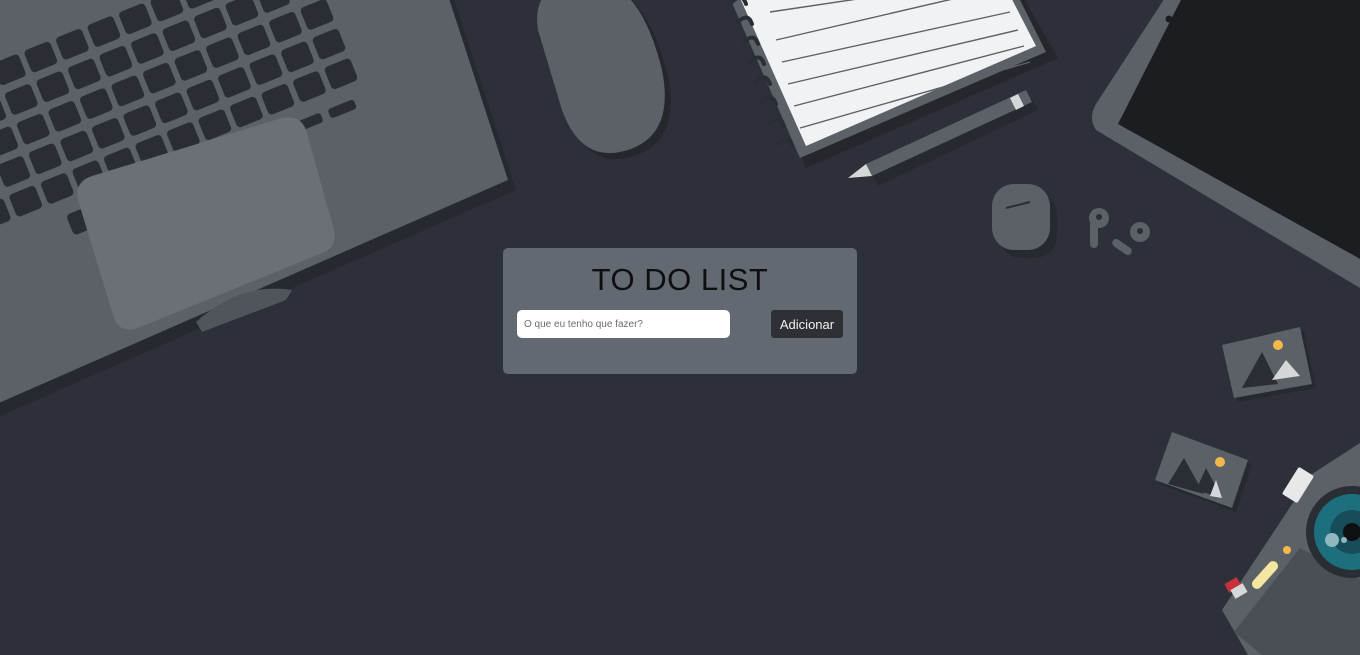 This screenshot has height=655, width=1360. Describe the element at coordinates (604, 80) in the screenshot. I see `mouse-icon` at that location.